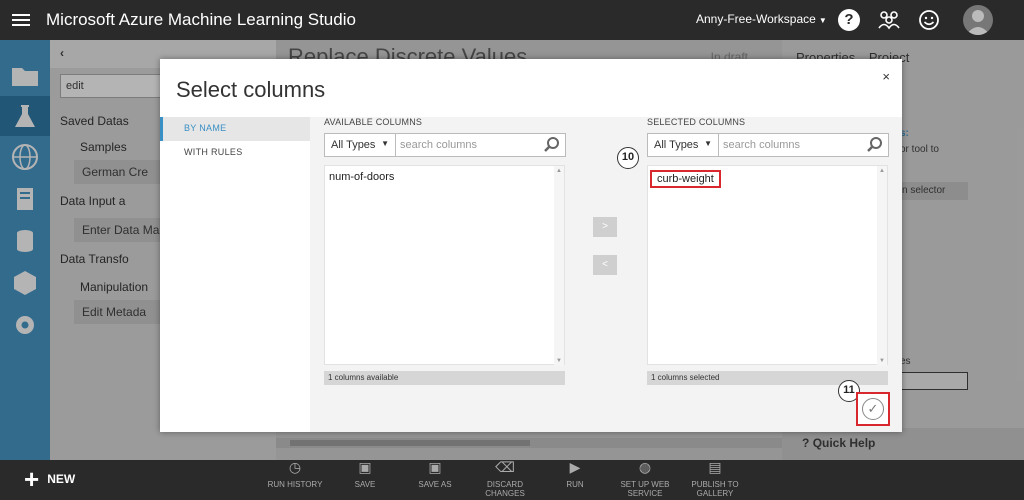  I want to click on workspace-selector: Anny-Free-Workspace ▼, so click(761, 19).